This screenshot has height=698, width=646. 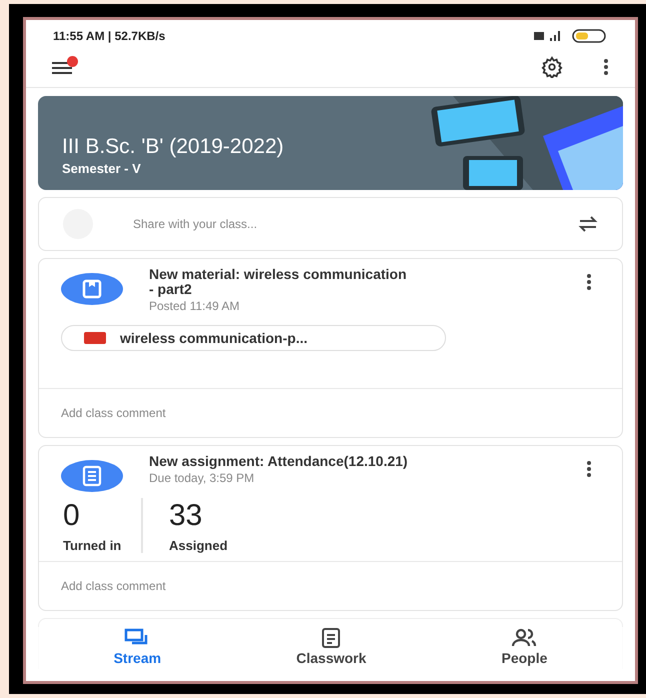 What do you see at coordinates (109, 36) in the screenshot?
I see `status-time: 11:55 AM | 52.7KB/s` at bounding box center [109, 36].